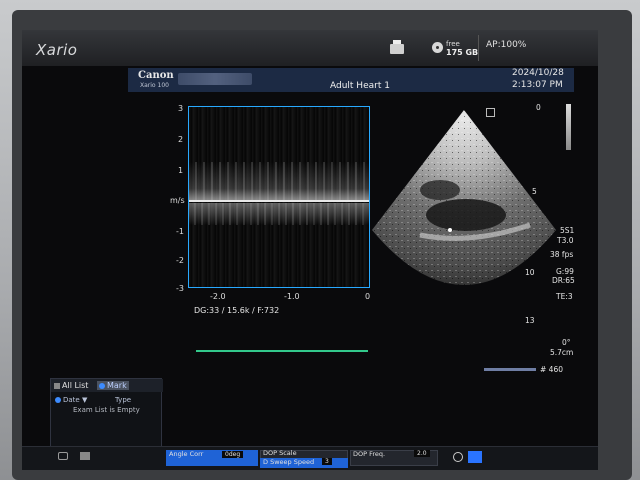  I want to click on app-title: Xario, so click(57, 50).